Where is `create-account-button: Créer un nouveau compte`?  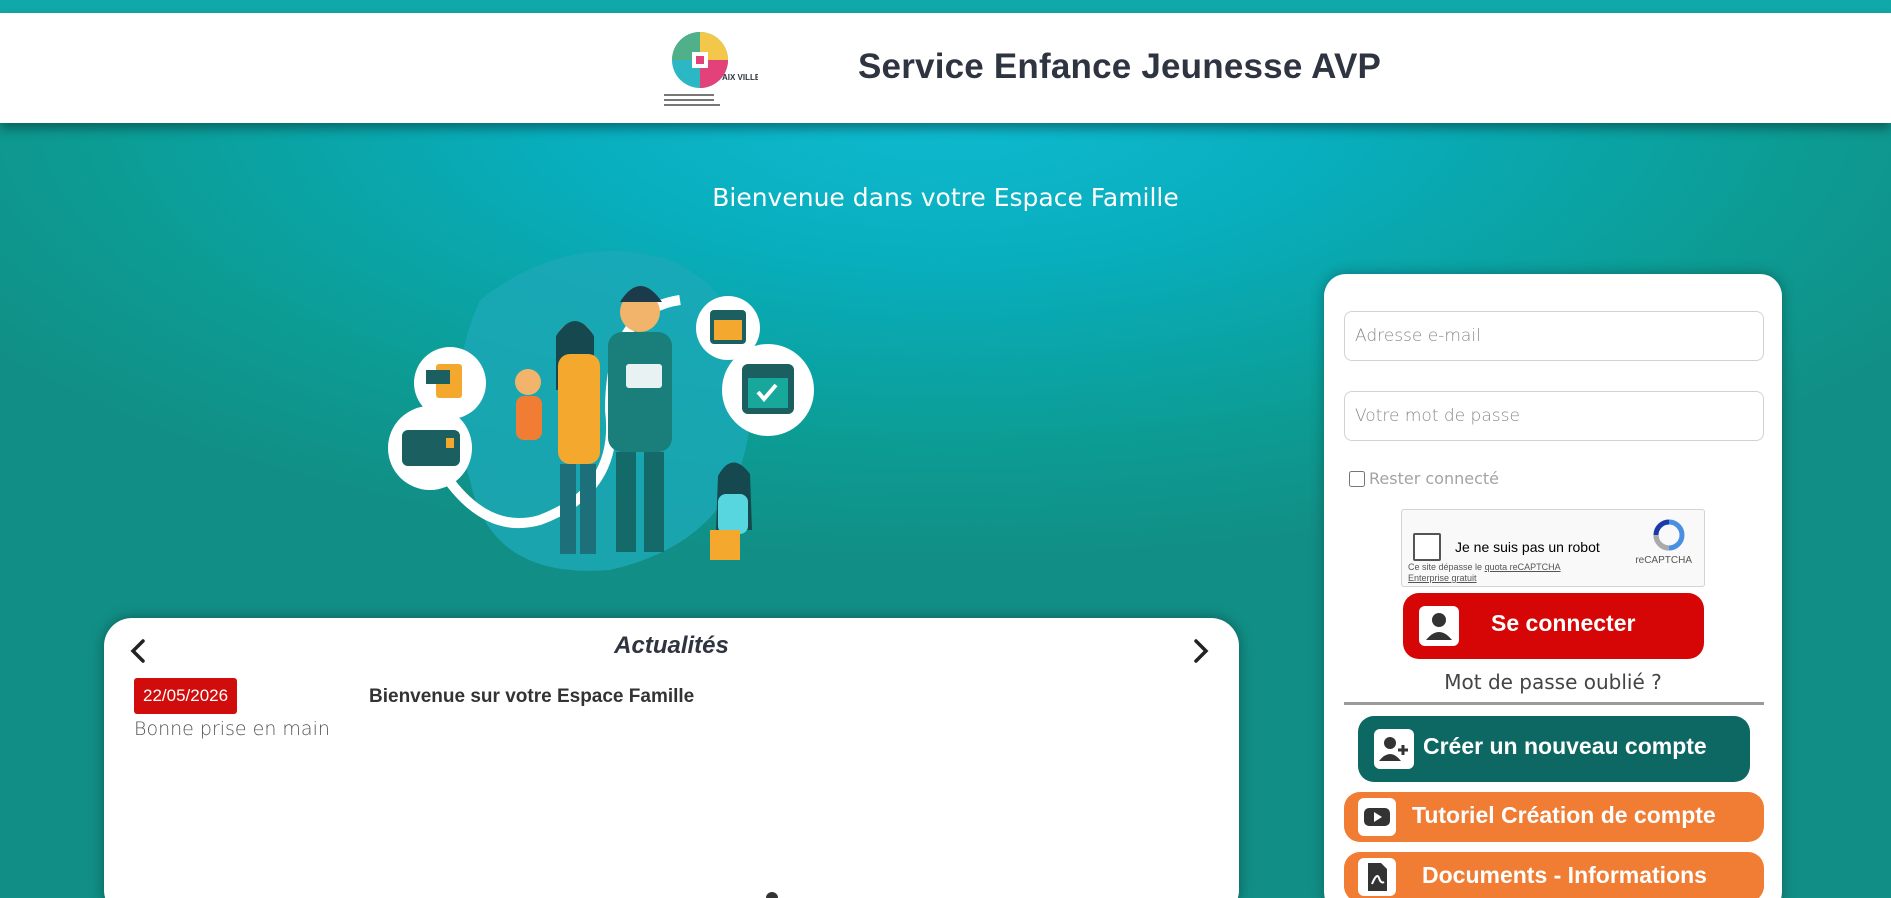
create-account-button: Créer un nouveau compte is located at coordinates (1554, 749).